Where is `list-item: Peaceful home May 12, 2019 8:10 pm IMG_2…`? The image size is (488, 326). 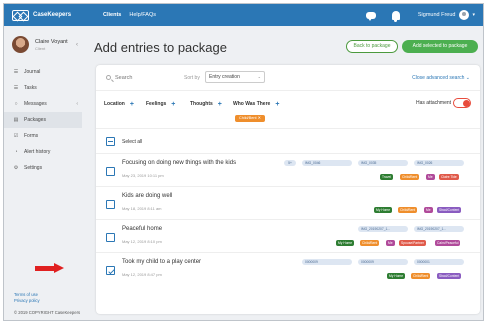 list-item: Peaceful home May 12, 2019 8:10 pm IMG_2… is located at coordinates (288, 236).